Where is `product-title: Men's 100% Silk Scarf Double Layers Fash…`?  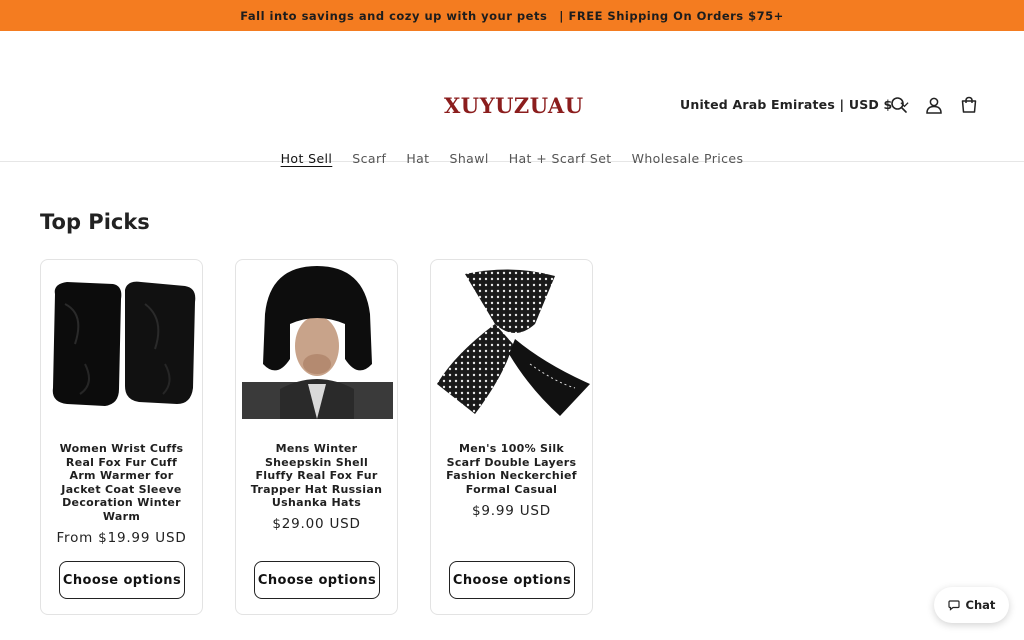 product-title: Men's 100% Silk Scarf Double Layers Fash… is located at coordinates (511, 469).